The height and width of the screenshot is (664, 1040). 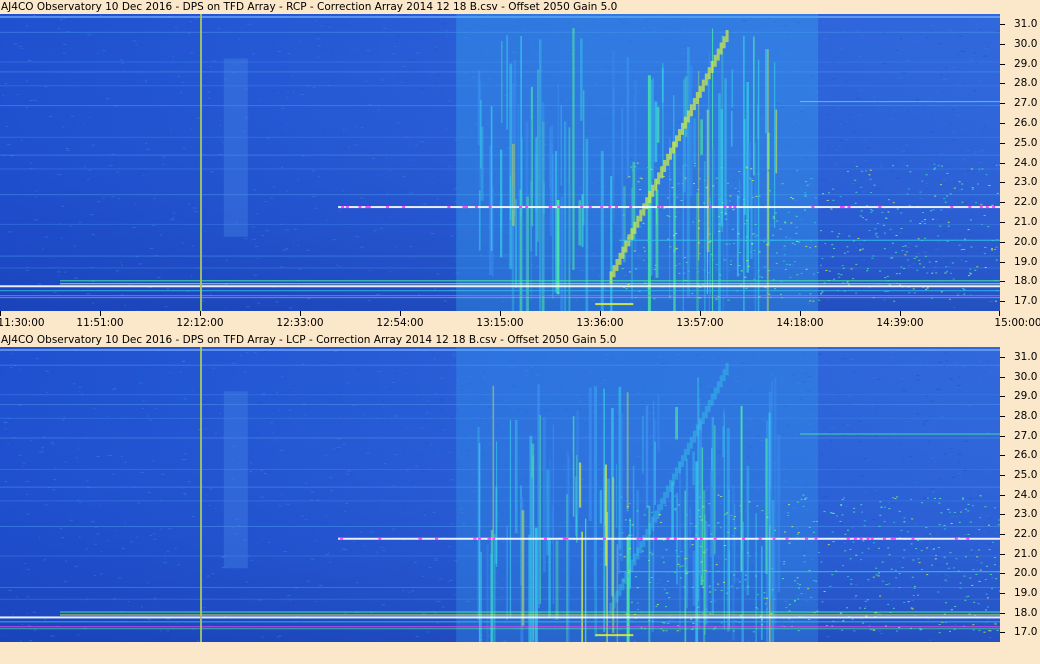 What do you see at coordinates (1026, 162) in the screenshot?
I see `y-tick-label: 24.0` at bounding box center [1026, 162].